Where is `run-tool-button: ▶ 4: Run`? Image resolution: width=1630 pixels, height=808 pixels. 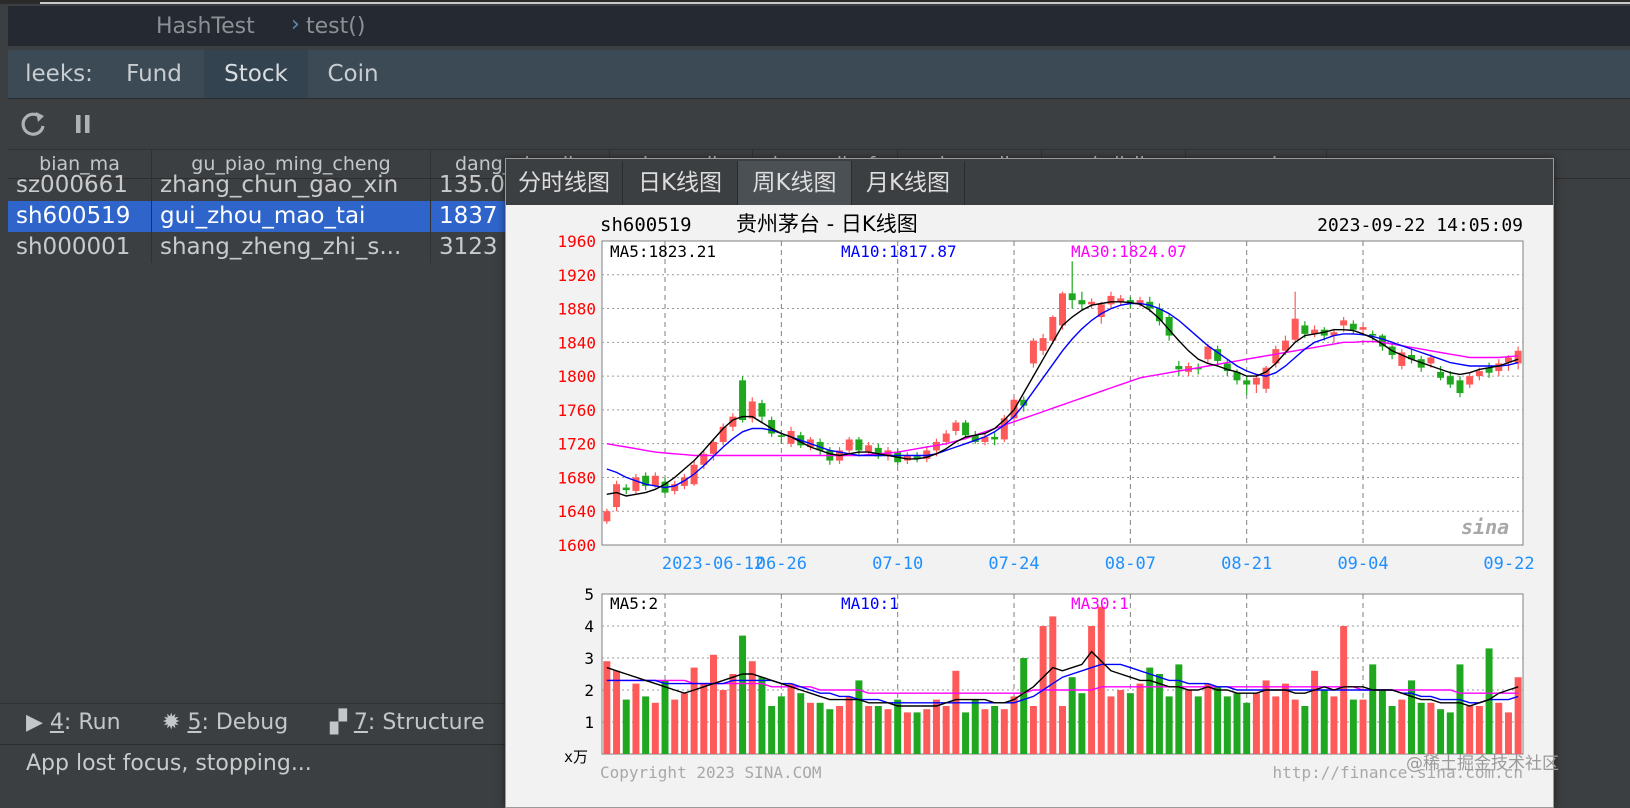 run-tool-button: ▶ 4: Run is located at coordinates (73, 722).